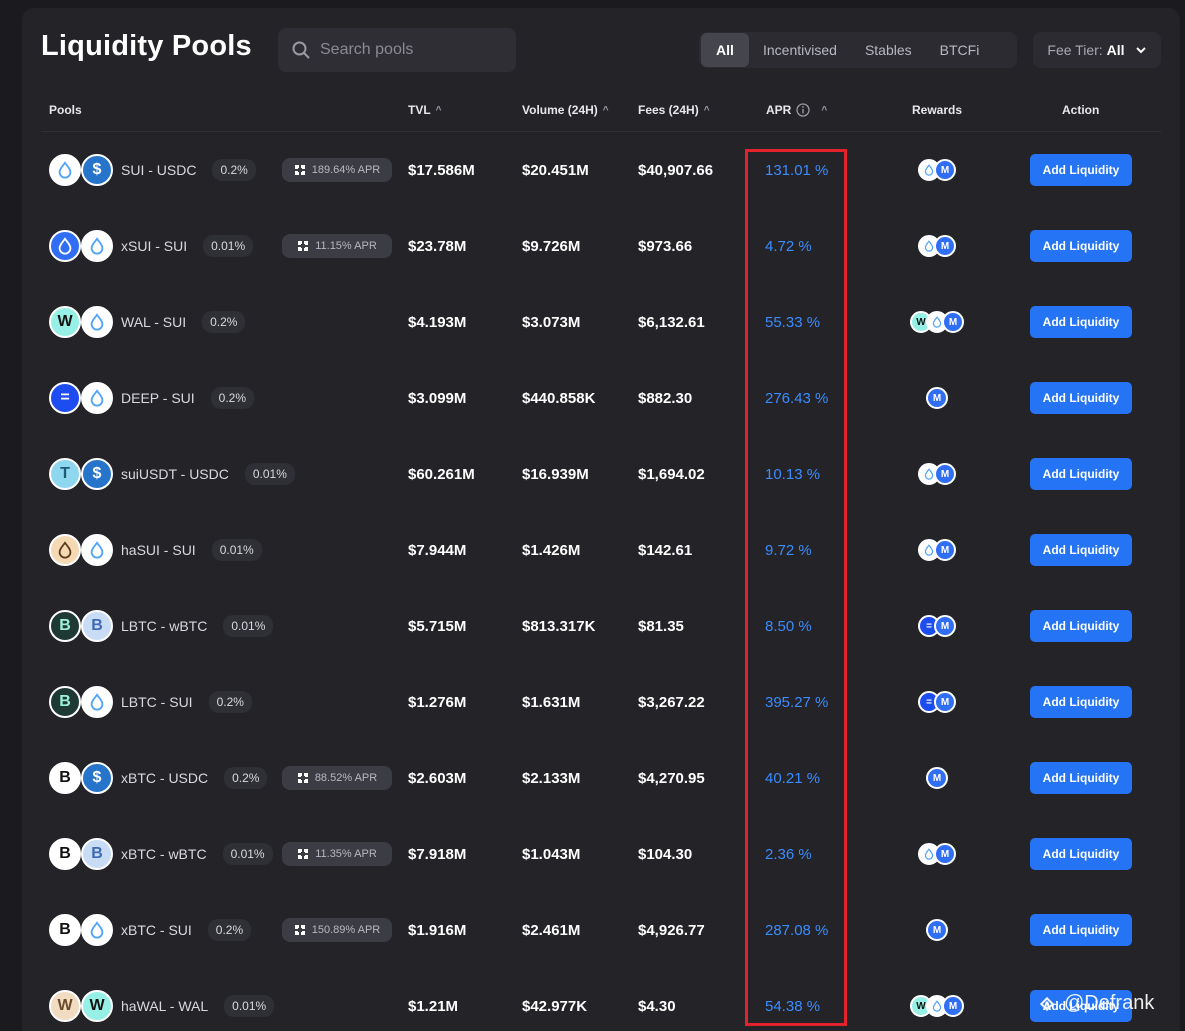 Image resolution: width=1185 pixels, height=1031 pixels. What do you see at coordinates (674, 110) in the screenshot?
I see `column-header-fees: Fees (24H) ^` at bounding box center [674, 110].